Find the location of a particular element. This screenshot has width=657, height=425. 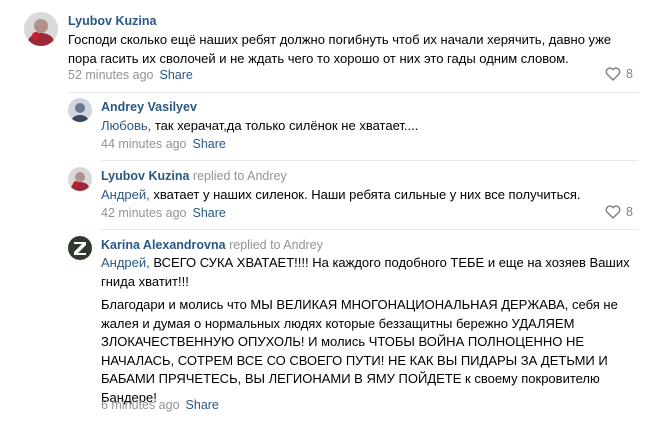

avatar is located at coordinates (80, 248).